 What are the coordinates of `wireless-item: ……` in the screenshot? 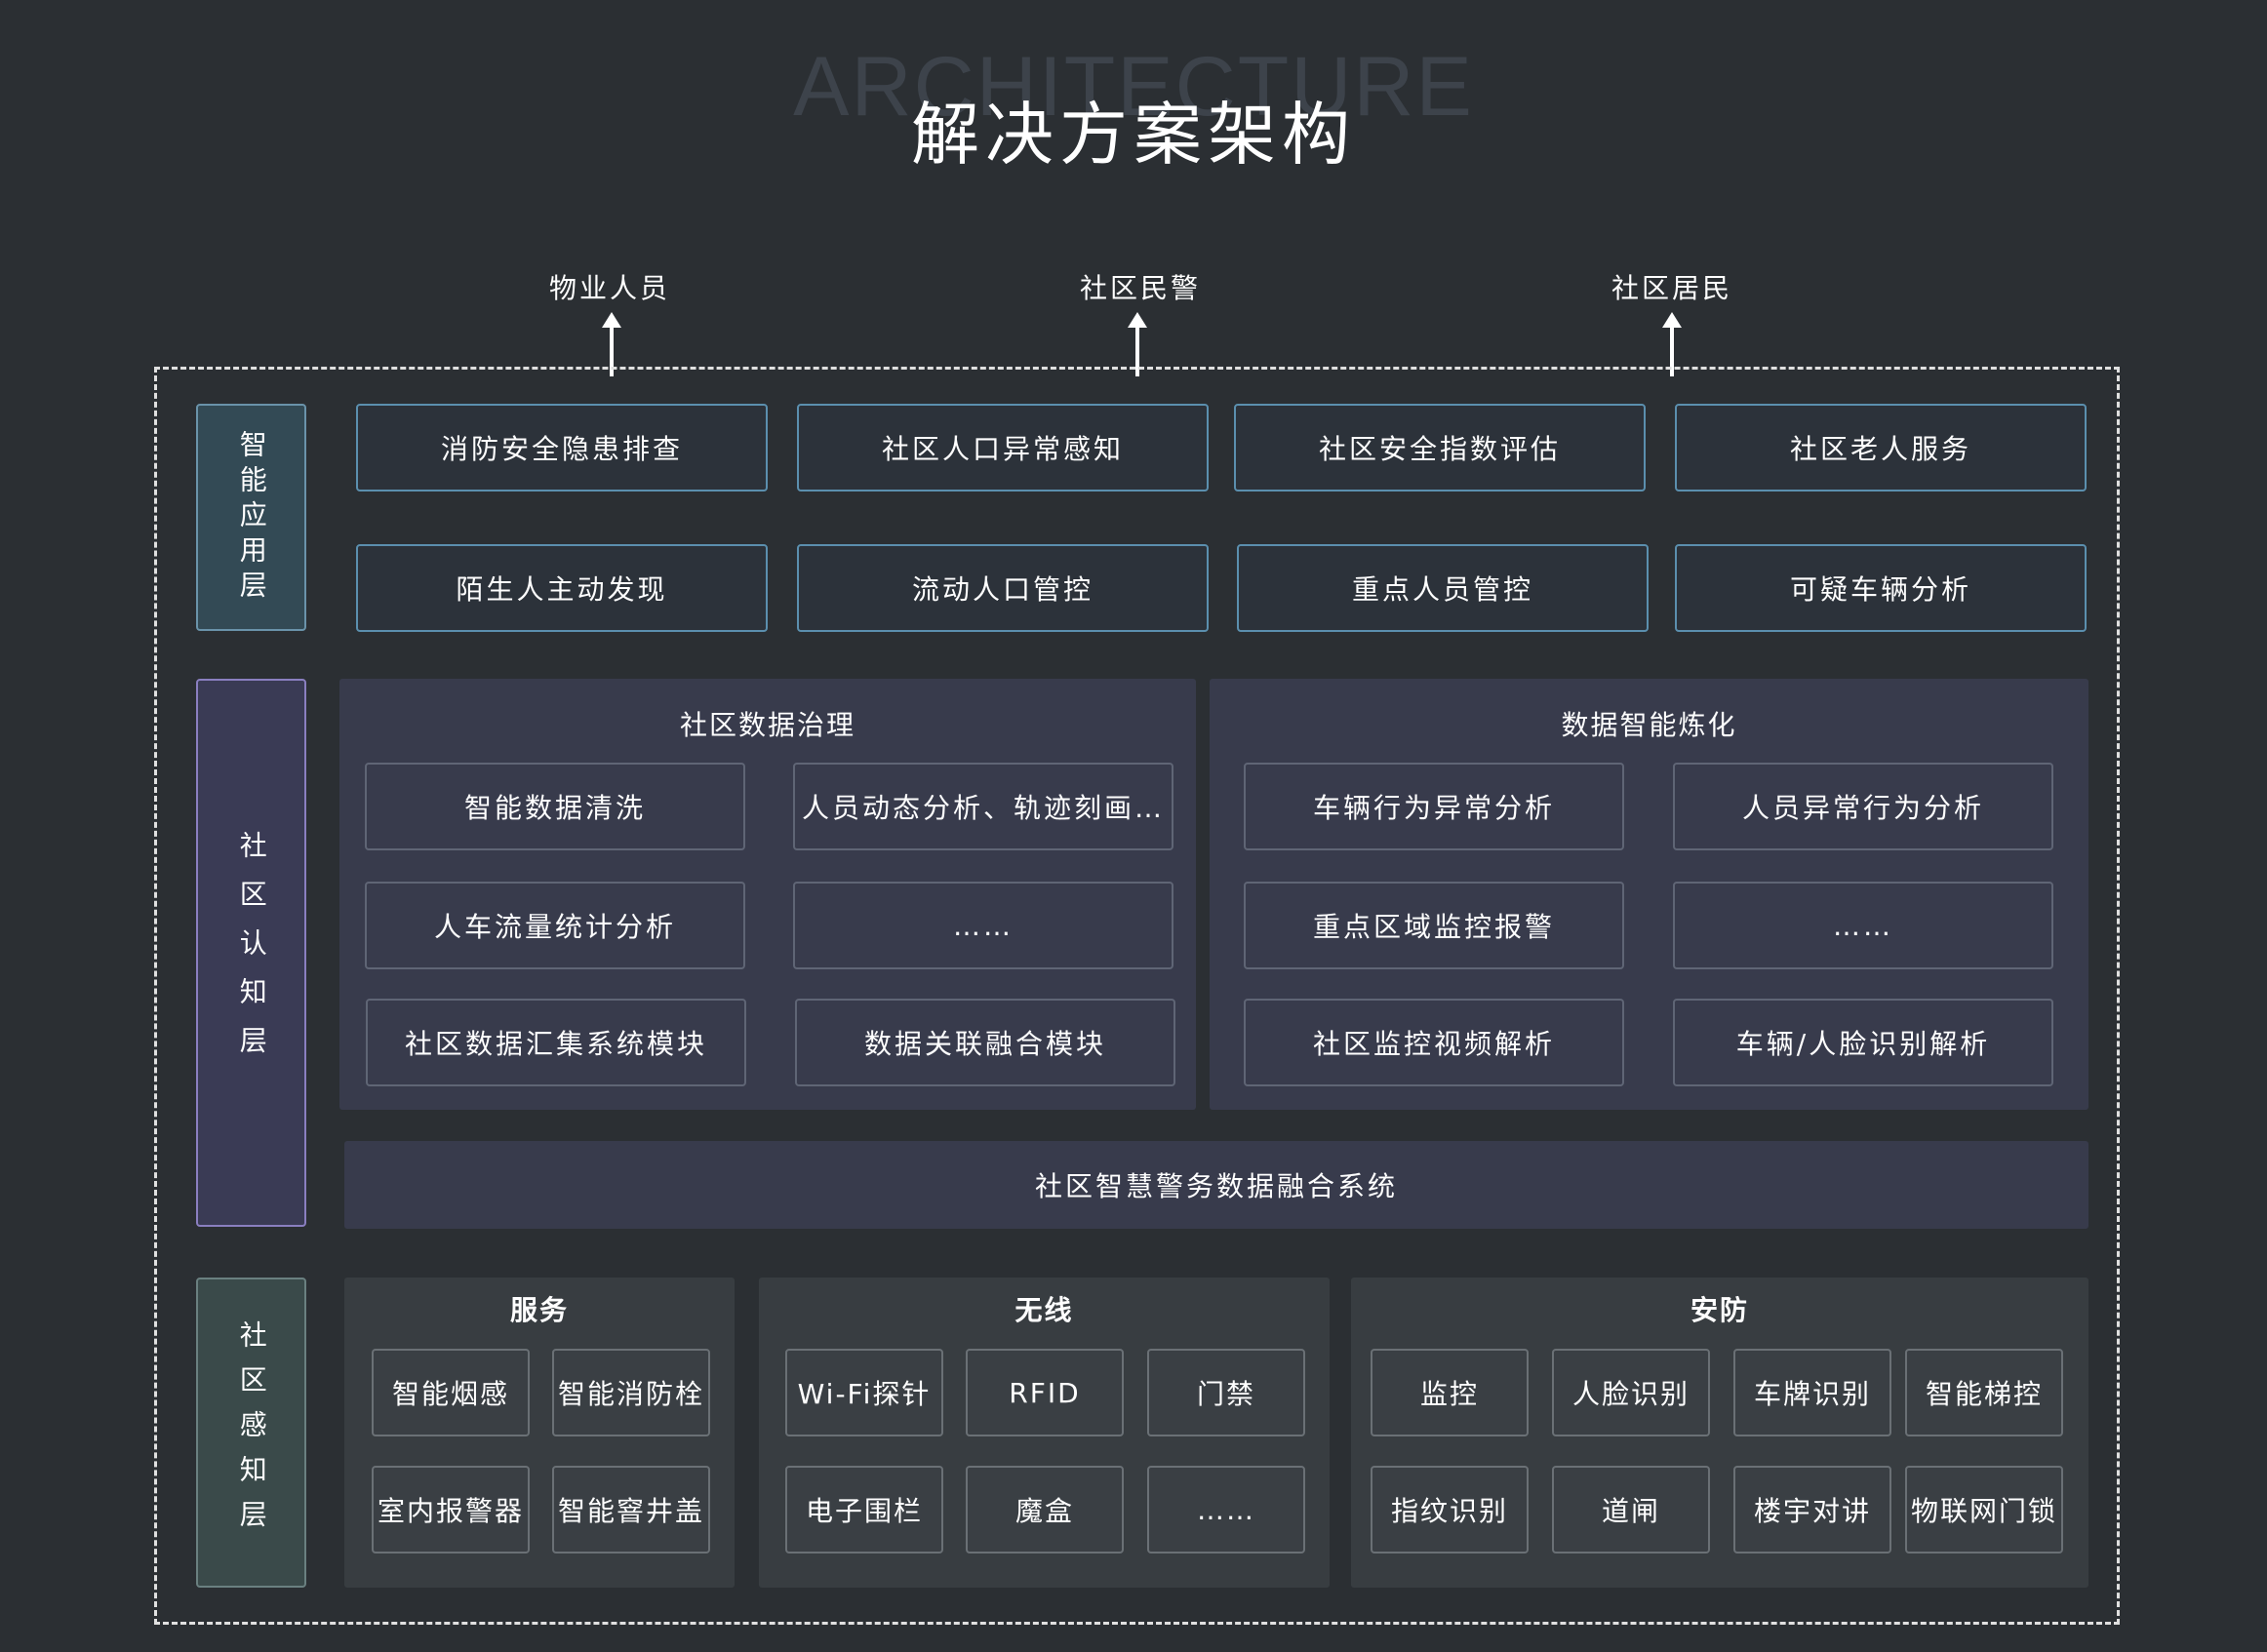 It's located at (1226, 1510).